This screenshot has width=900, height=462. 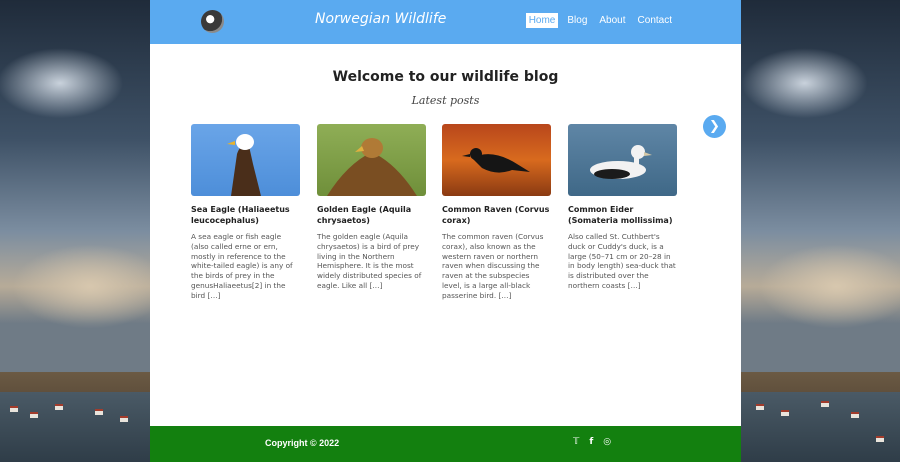 I want to click on site-title: Norwegian Wildlife, so click(x=380, y=19).